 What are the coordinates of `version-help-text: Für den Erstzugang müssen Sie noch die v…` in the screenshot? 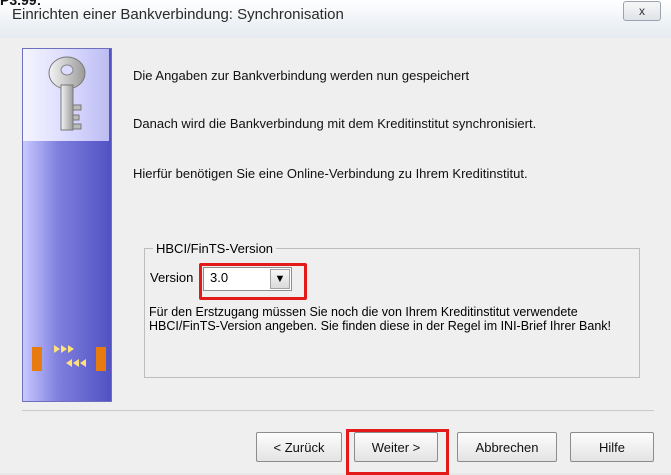 It's located at (380, 319).